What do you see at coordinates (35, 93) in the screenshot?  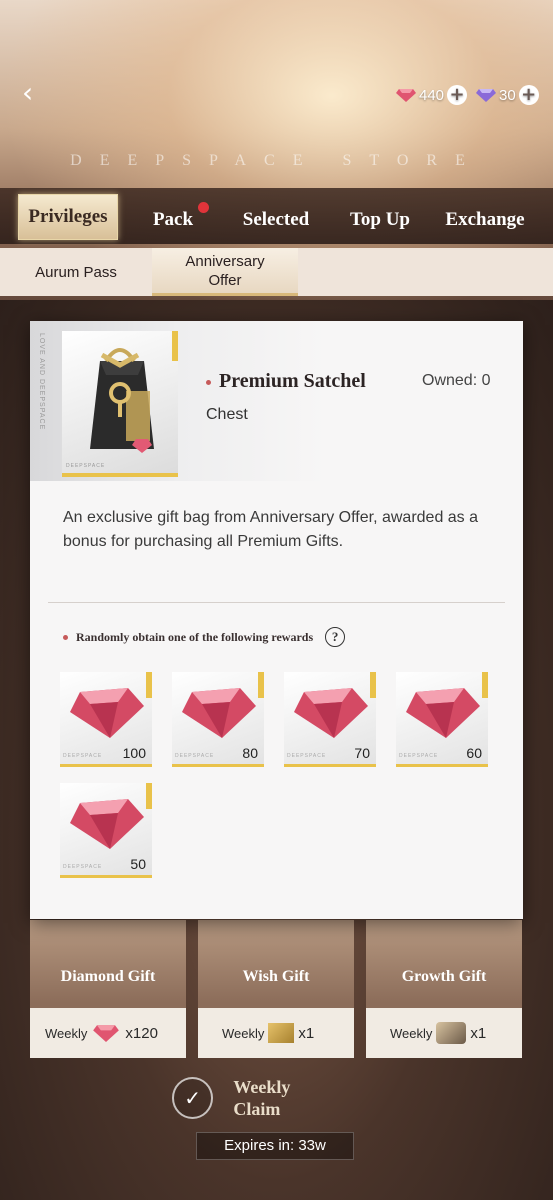 I see `back-button: ‹` at bounding box center [35, 93].